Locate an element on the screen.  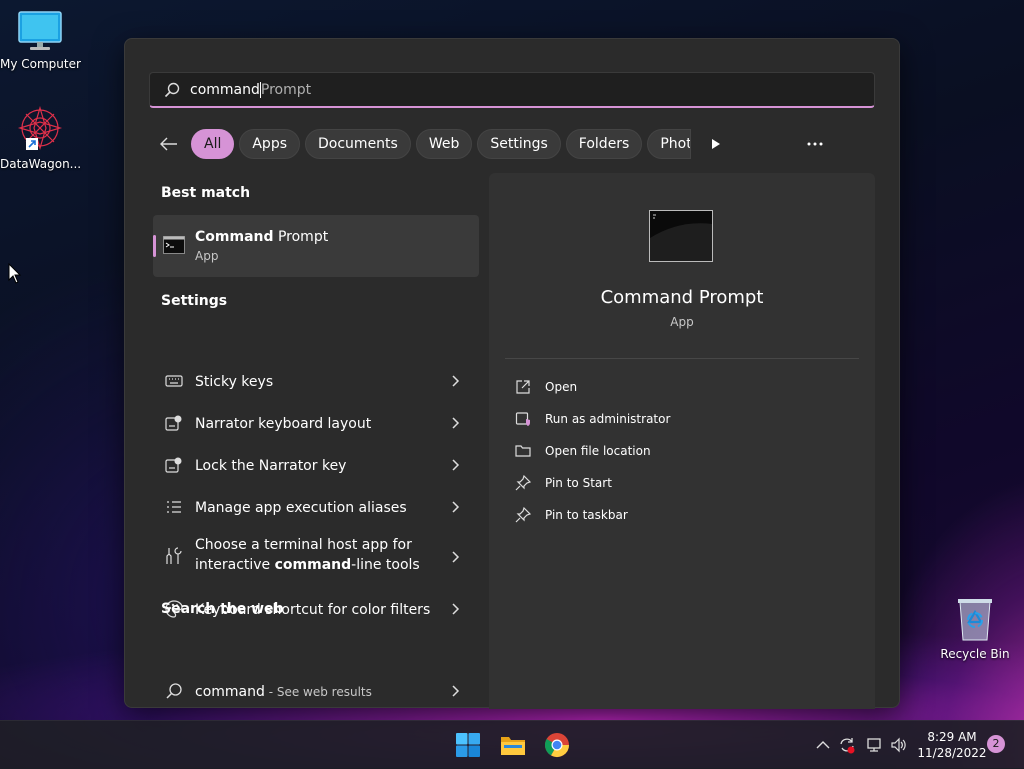
ellipsis-icon is located at coordinates (815, 144).